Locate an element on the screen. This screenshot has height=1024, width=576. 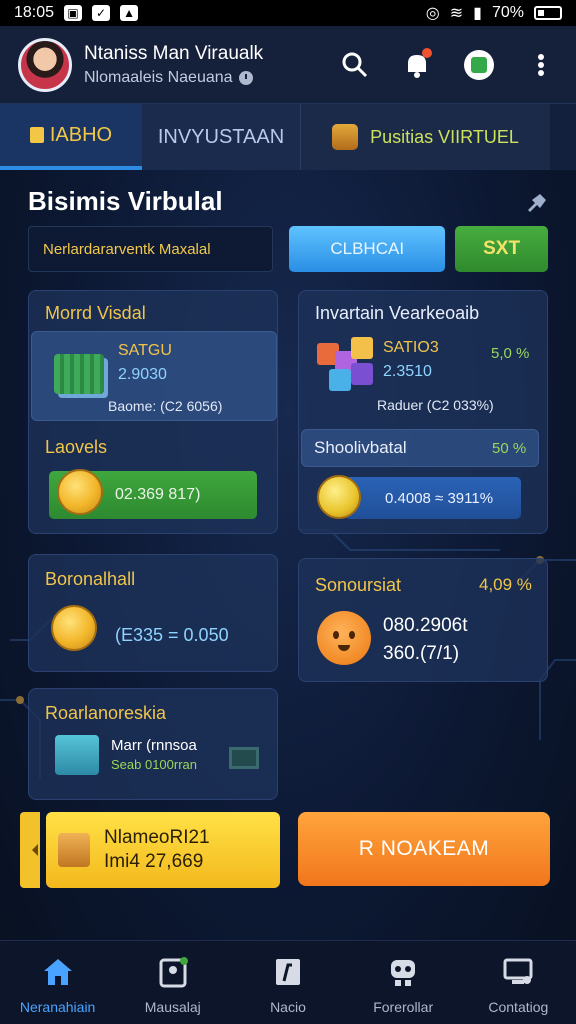
filter-row: Nerlardararventk Maxalal CLBHCAI SXT is located at coordinates (288, 249).